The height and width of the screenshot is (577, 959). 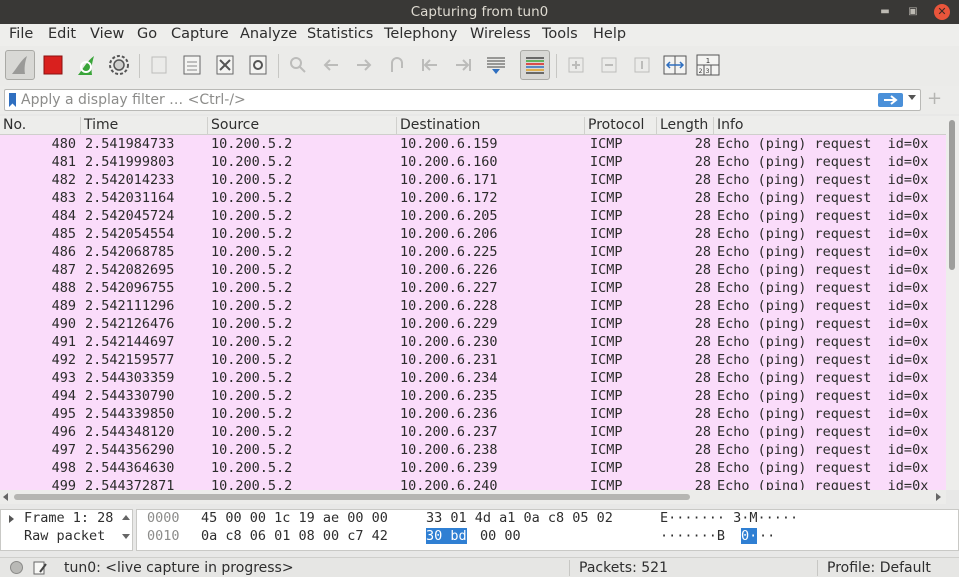 What do you see at coordinates (225, 65) in the screenshot?
I see `close-file-icon` at bounding box center [225, 65].